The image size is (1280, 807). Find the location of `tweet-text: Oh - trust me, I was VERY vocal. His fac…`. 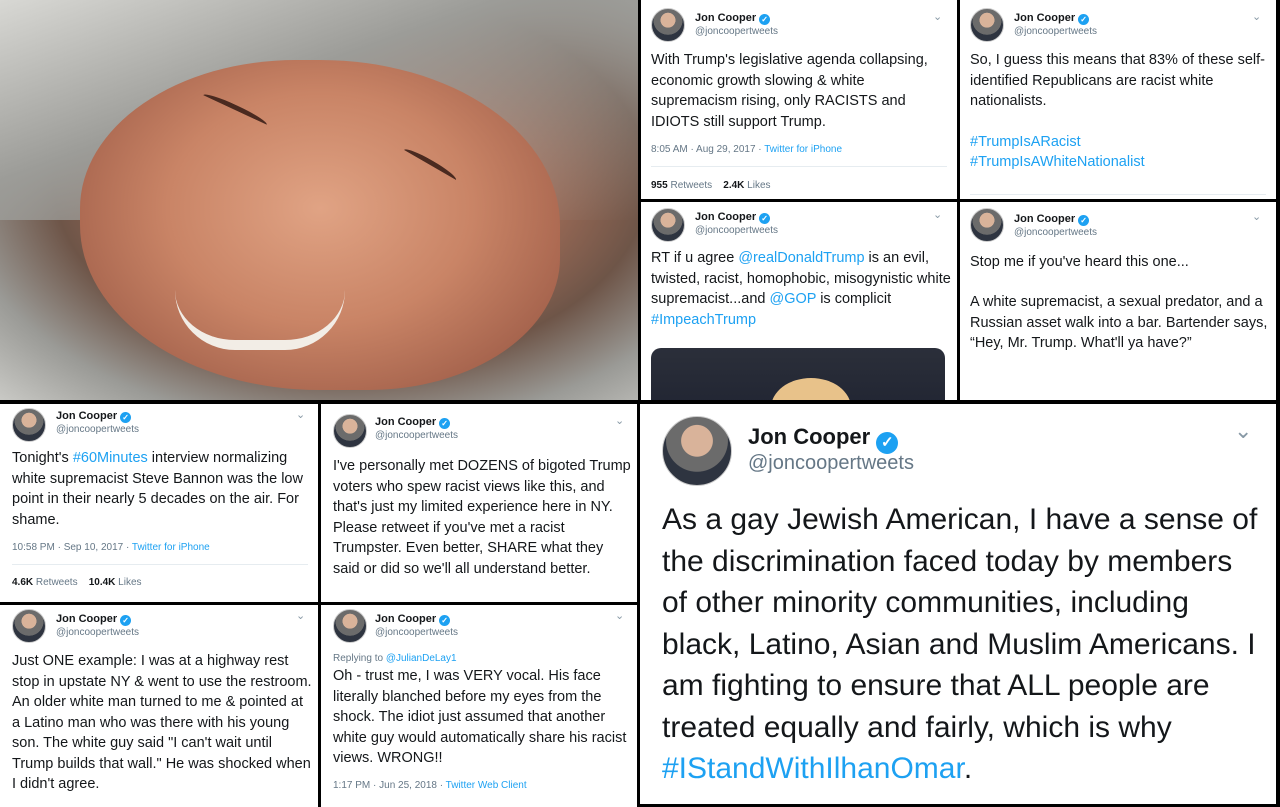

tweet-text: Oh - trust me, I was VERY vocal. His fac… is located at coordinates (482, 717).